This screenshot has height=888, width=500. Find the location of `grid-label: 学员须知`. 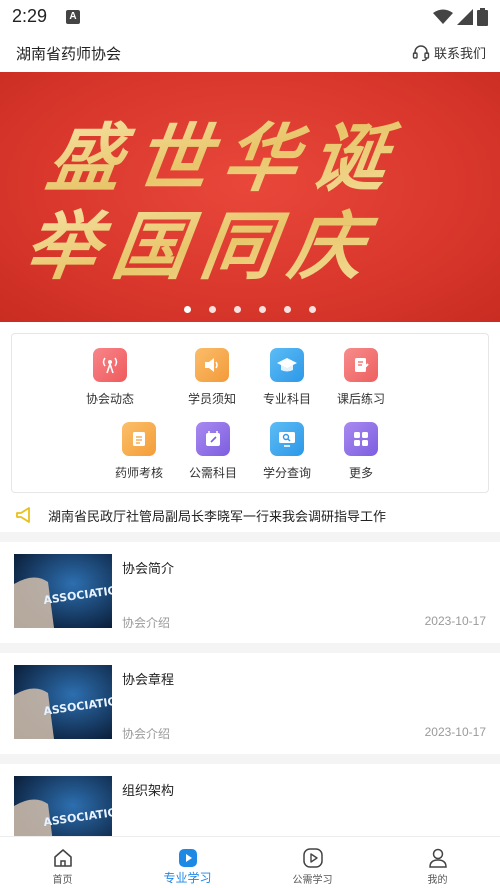

grid-label: 学员须知 is located at coordinates (211, 399).